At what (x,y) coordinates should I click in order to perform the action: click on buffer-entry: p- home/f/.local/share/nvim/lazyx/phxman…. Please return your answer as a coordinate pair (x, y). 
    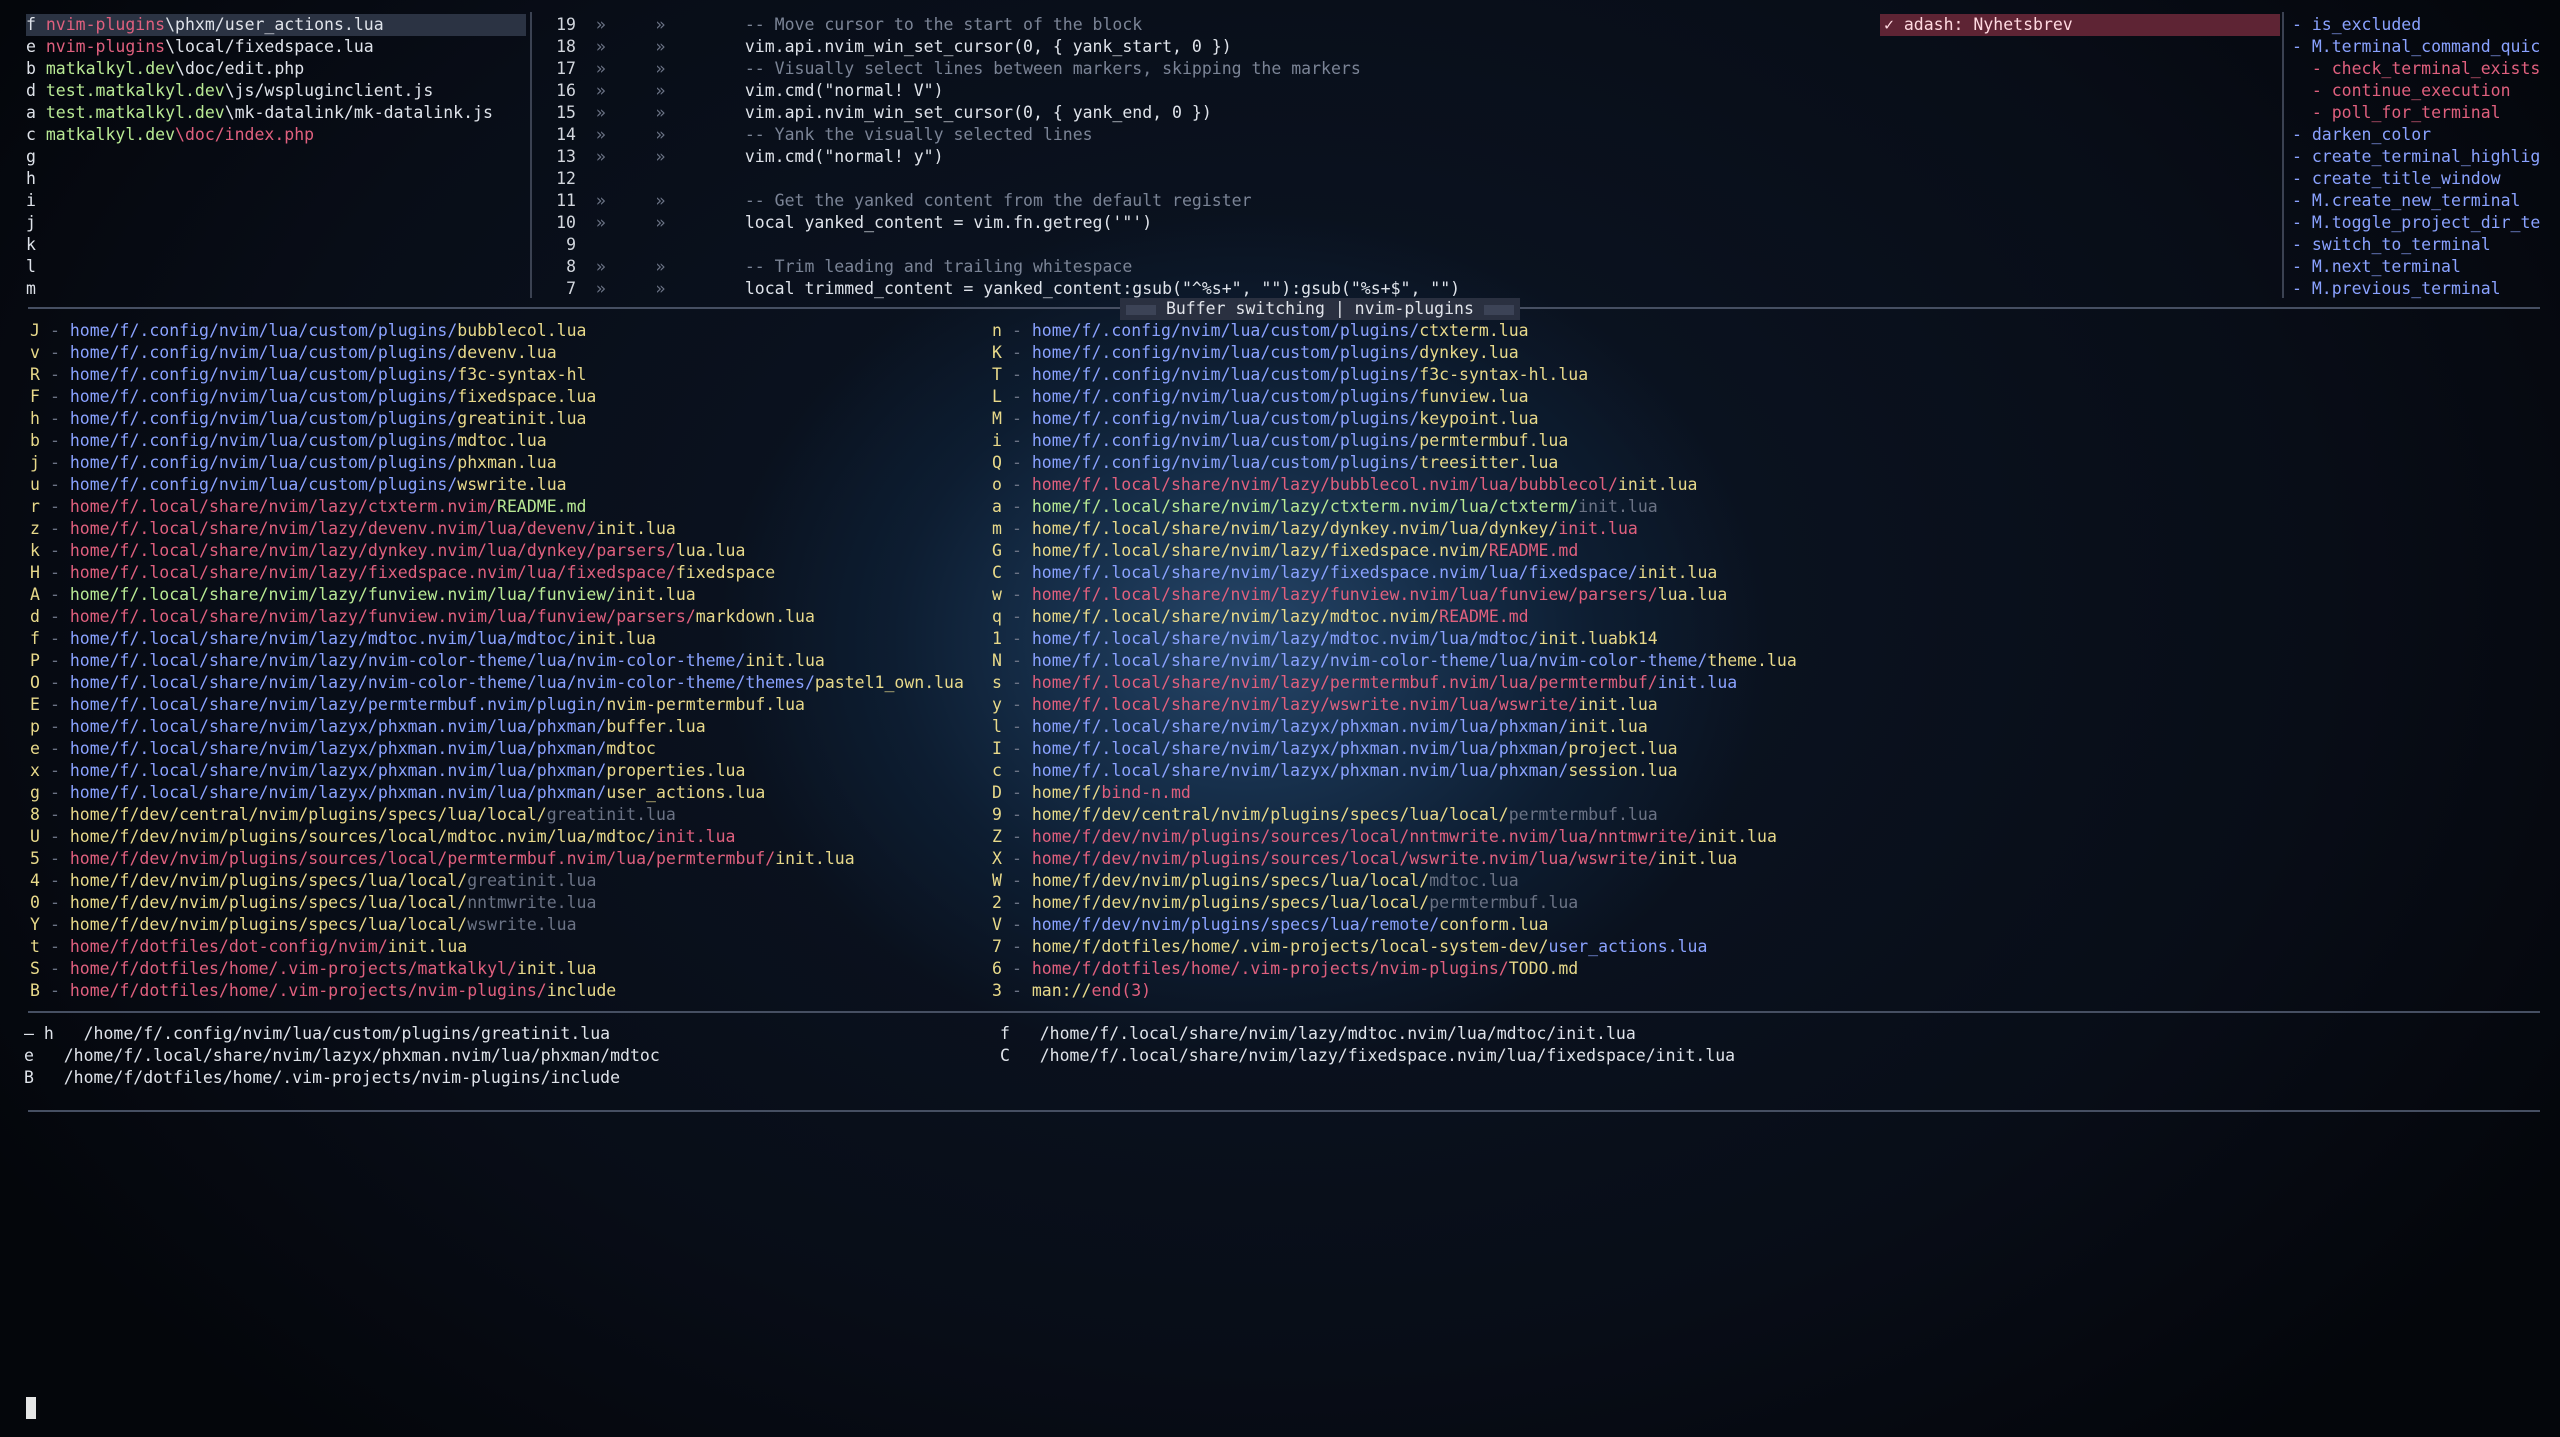
    Looking at the image, I should click on (368, 727).